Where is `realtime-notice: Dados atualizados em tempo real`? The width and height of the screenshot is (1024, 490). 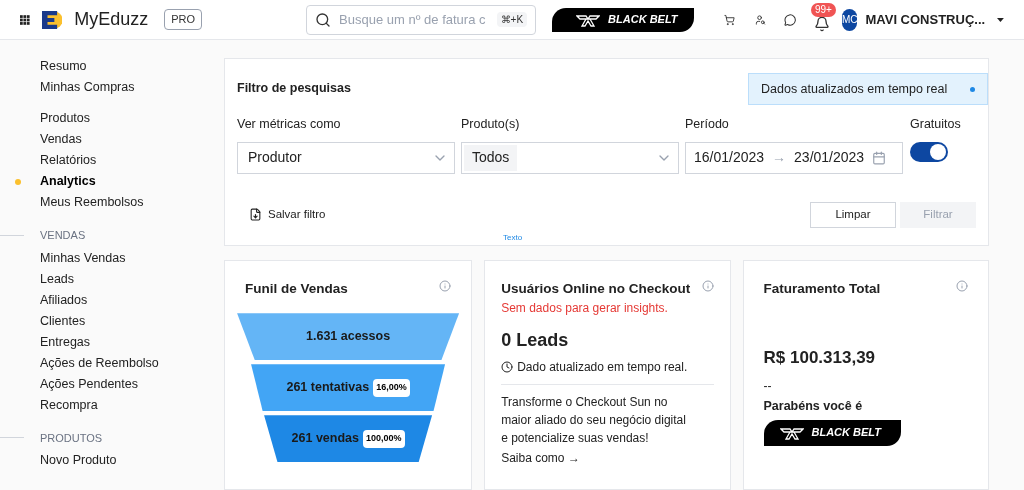
realtime-notice: Dados atualizados em tempo real is located at coordinates (868, 89).